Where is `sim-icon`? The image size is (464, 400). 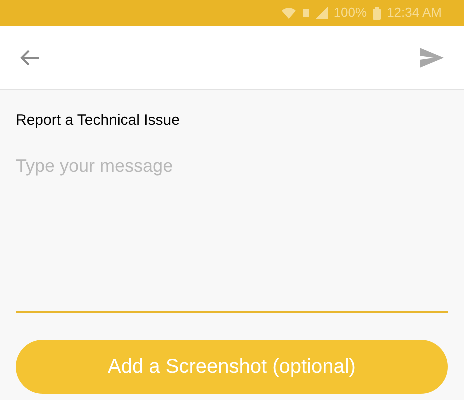 sim-icon is located at coordinates (306, 13).